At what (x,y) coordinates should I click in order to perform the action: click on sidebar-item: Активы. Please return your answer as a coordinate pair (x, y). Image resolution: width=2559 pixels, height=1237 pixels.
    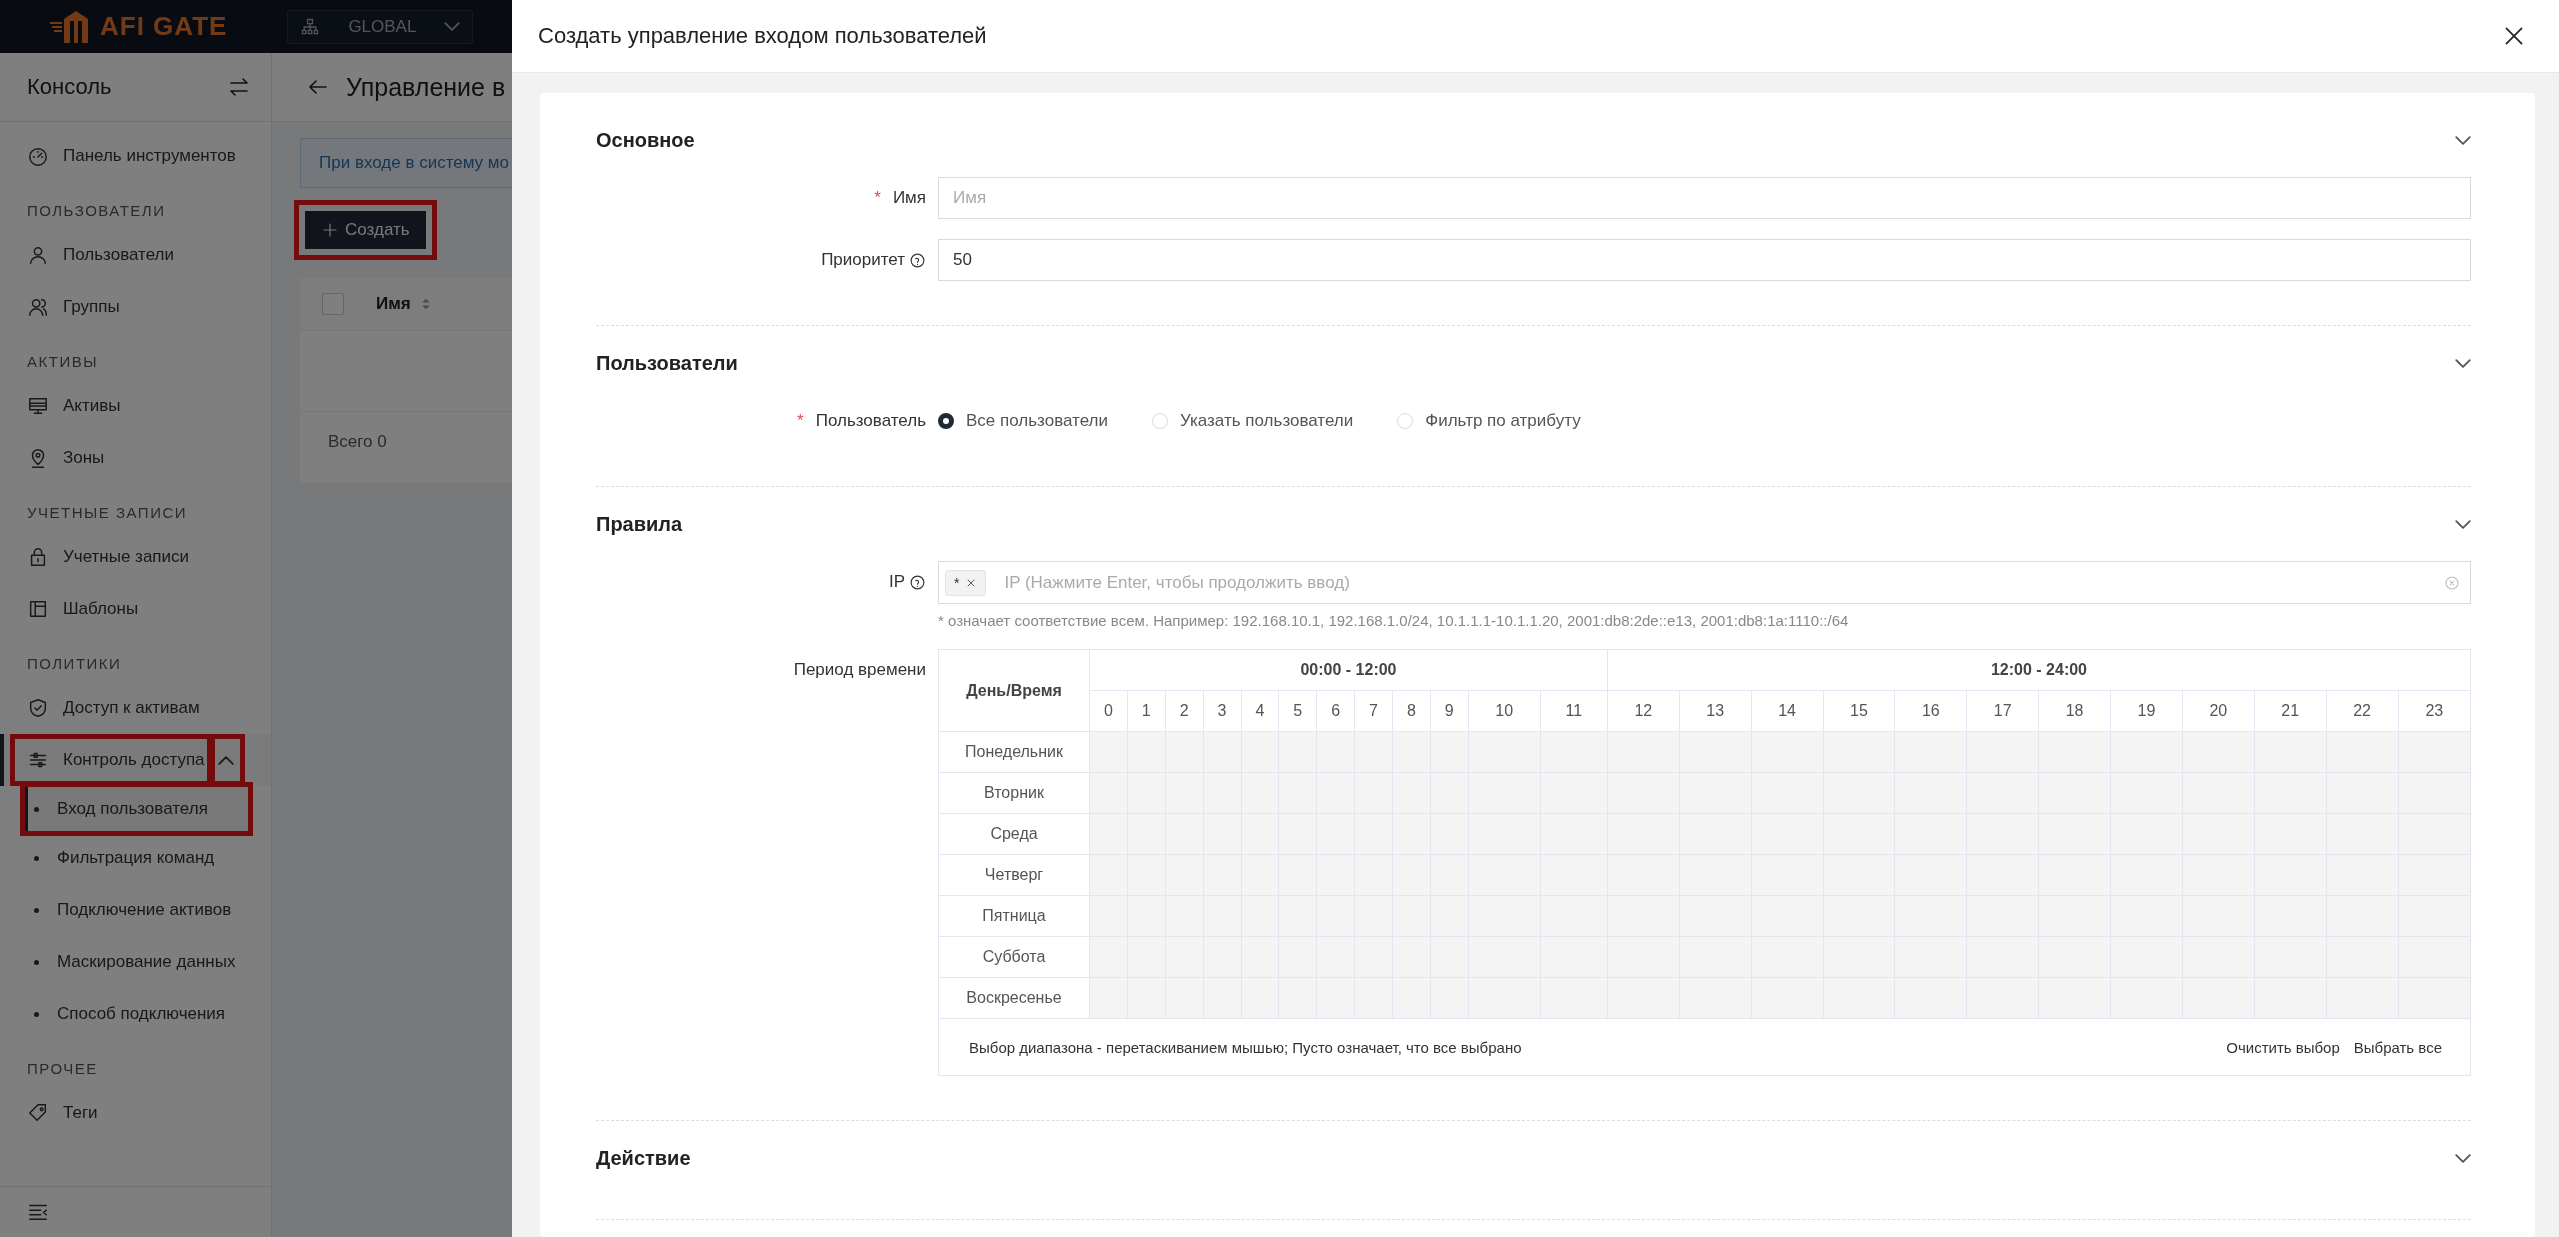
    Looking at the image, I should click on (135, 406).